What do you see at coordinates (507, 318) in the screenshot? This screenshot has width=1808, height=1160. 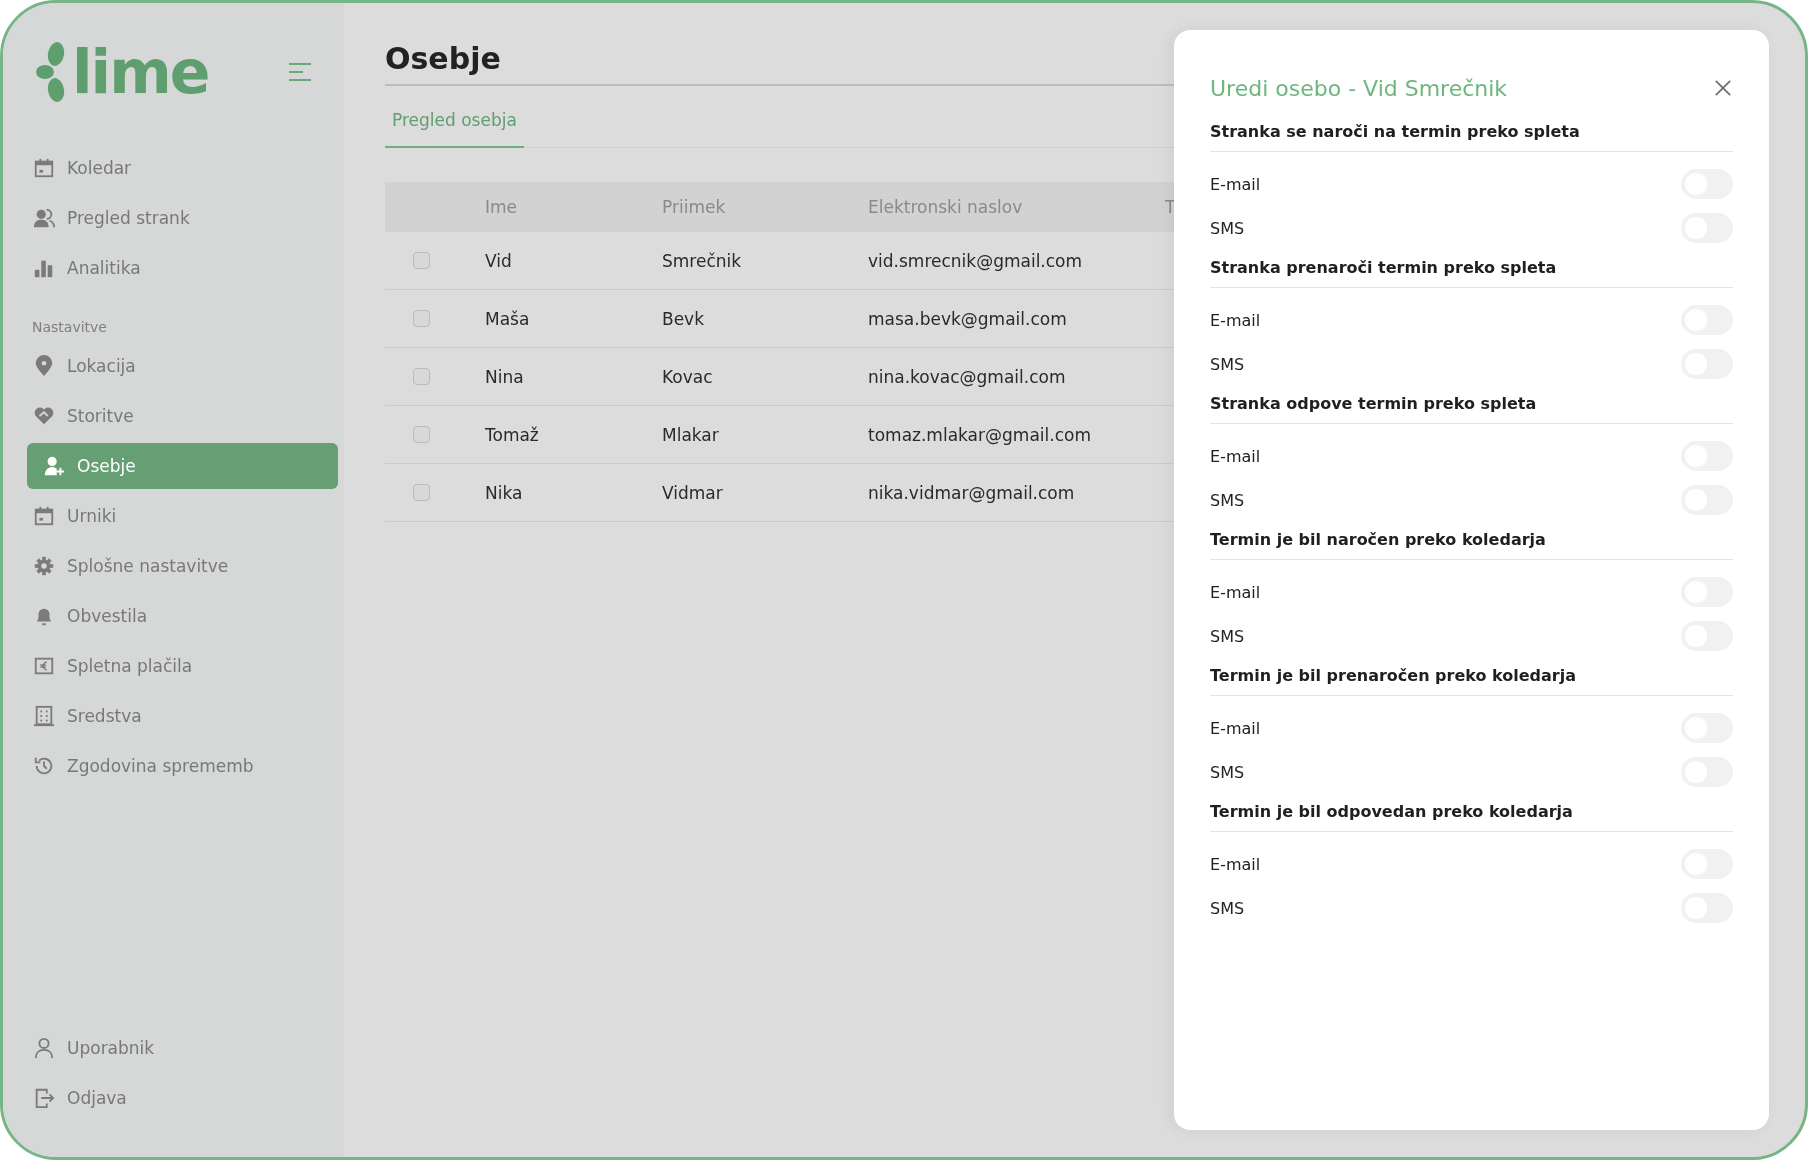 I see `table-cell: Maša` at bounding box center [507, 318].